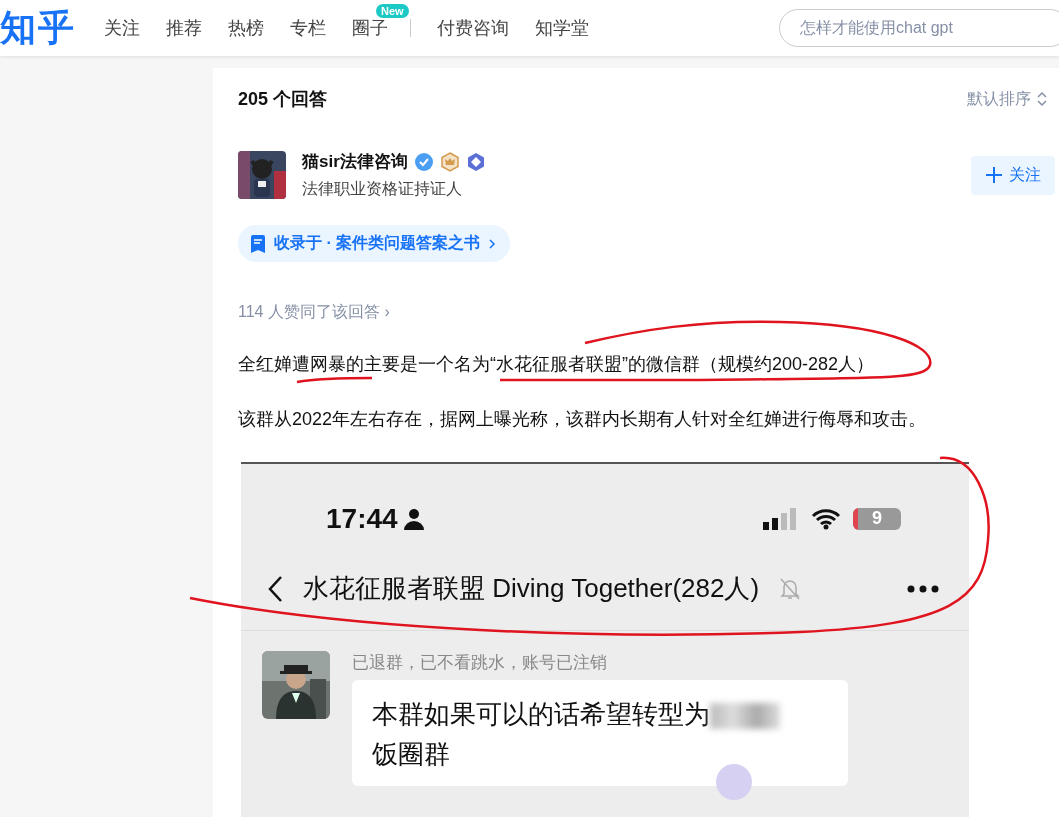 This screenshot has width=1059, height=817. I want to click on chevron-icon, so click(492, 243).